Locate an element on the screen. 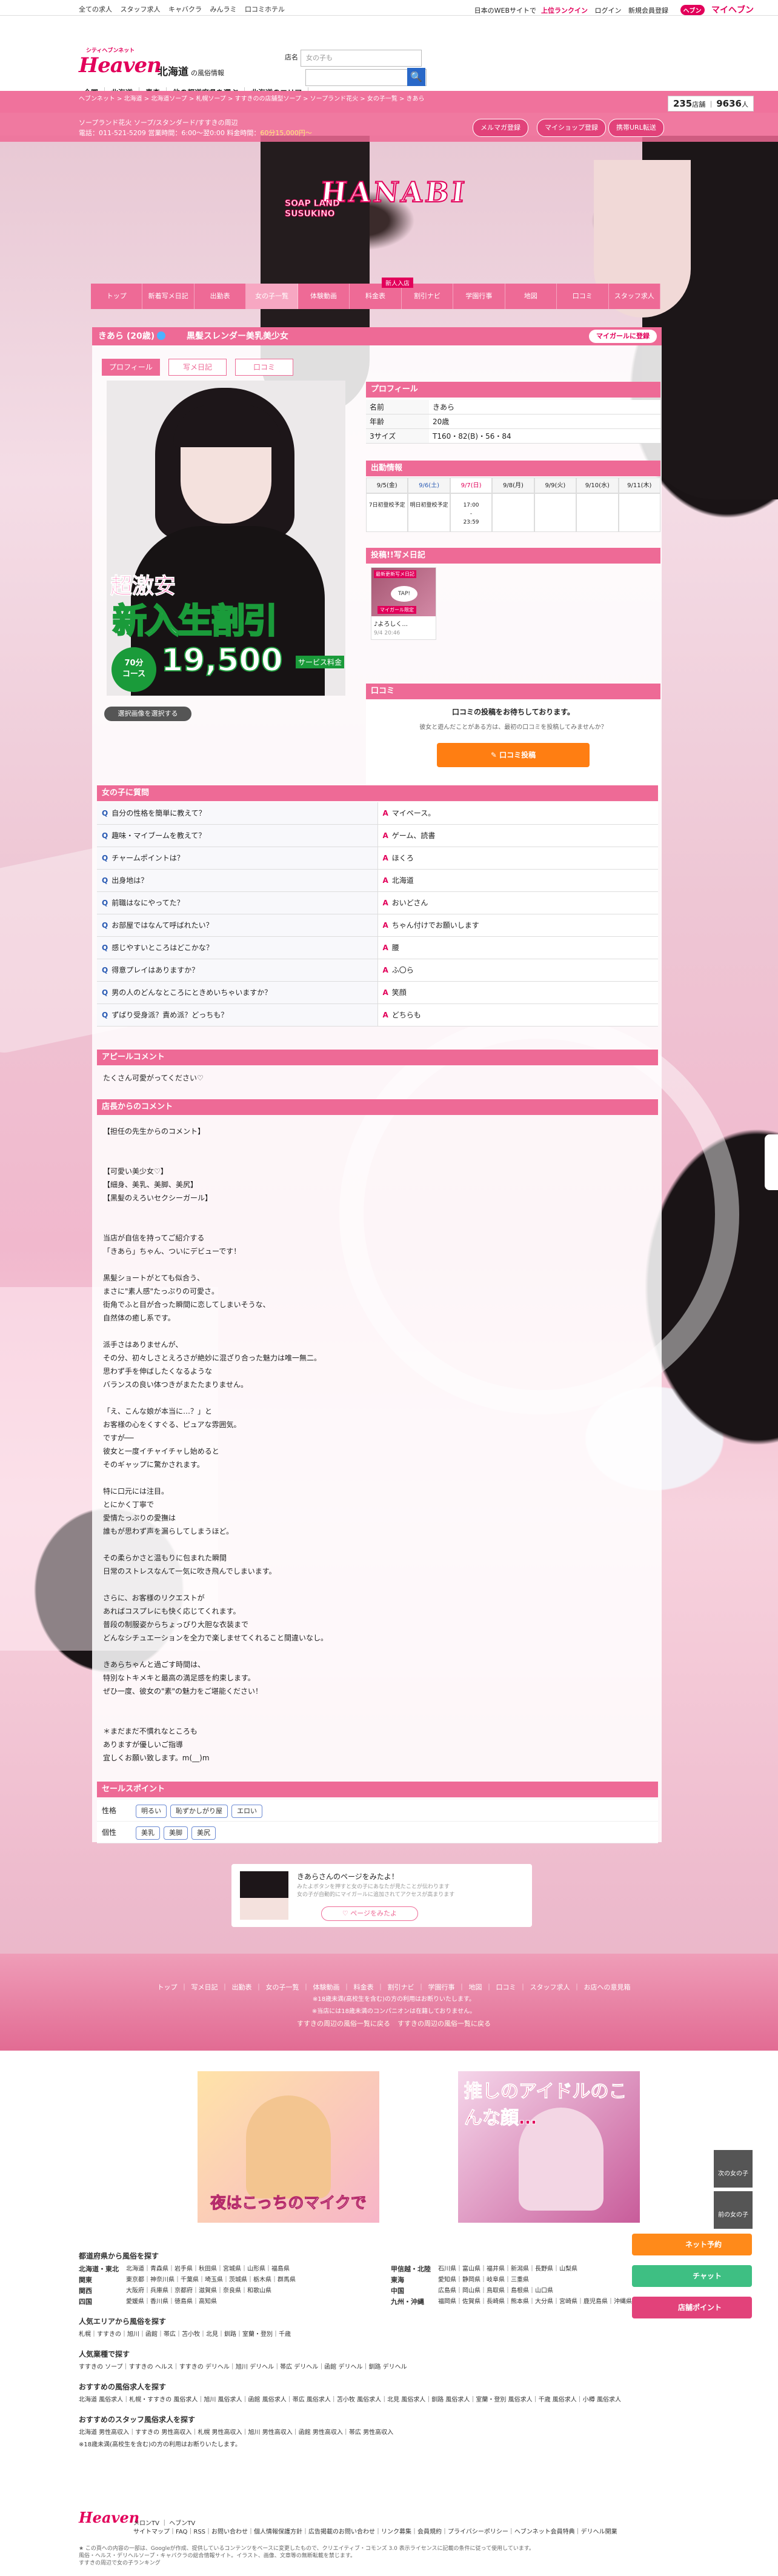  sales-tag: 美乳 is located at coordinates (148, 1833).